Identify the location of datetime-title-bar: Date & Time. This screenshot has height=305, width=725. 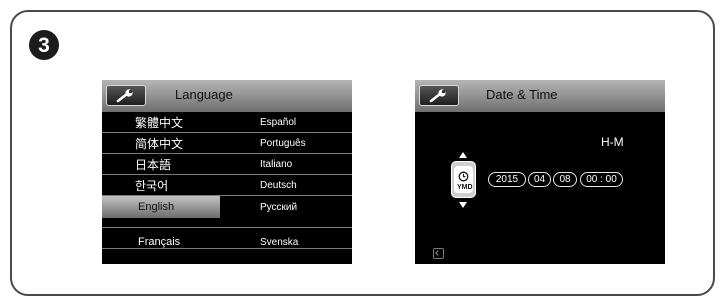
(540, 96).